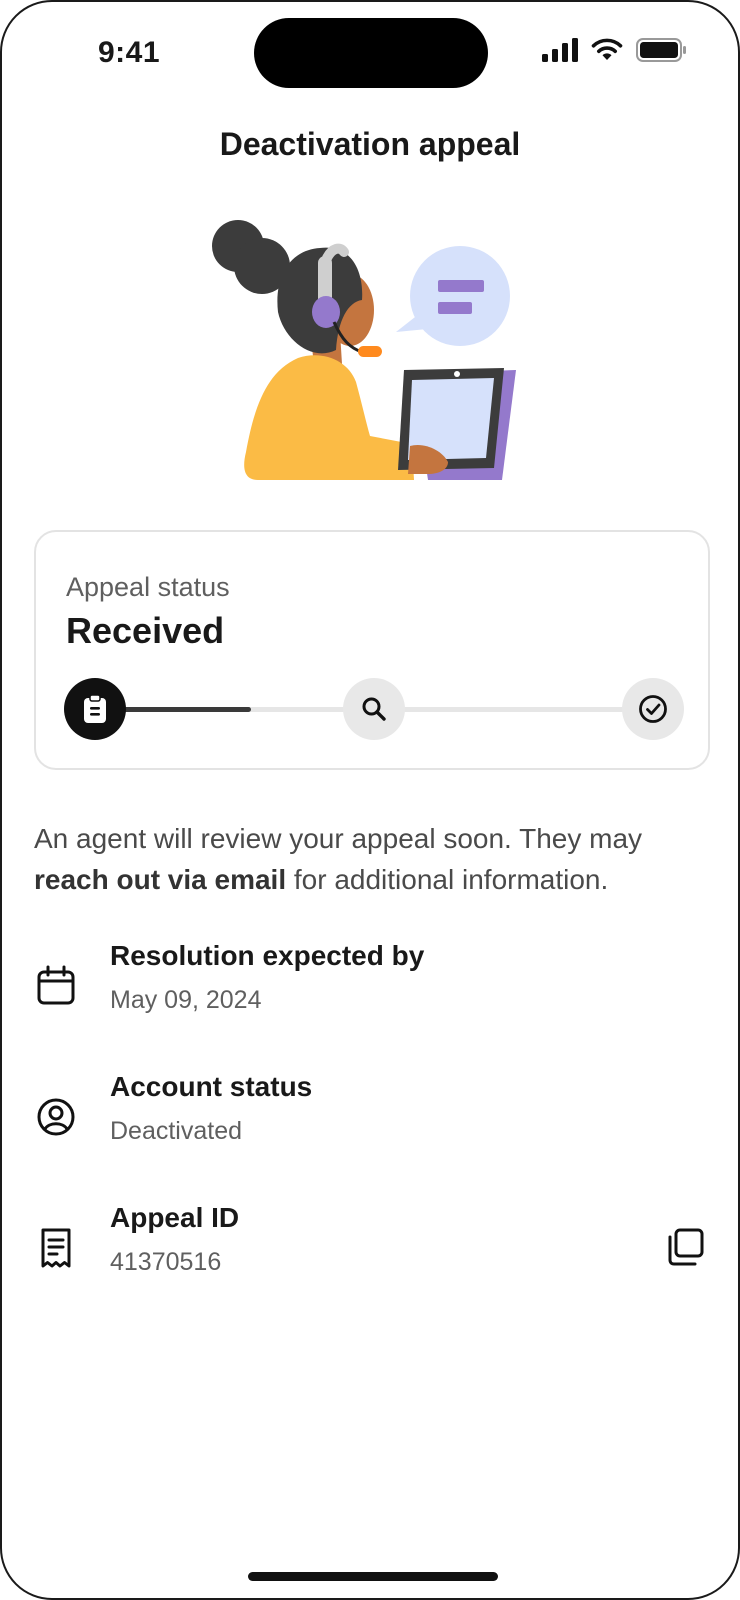 This screenshot has height=1600, width=740. I want to click on appeal-status-value: Received, so click(145, 630).